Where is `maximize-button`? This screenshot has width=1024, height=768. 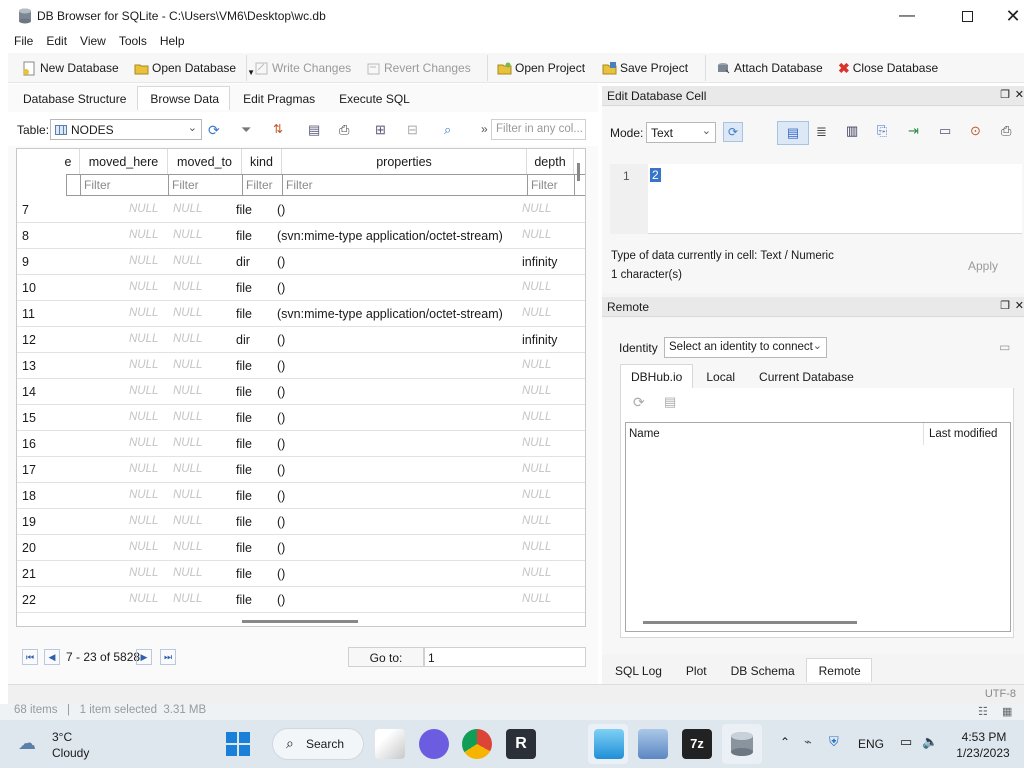 maximize-button is located at coordinates (967, 16).